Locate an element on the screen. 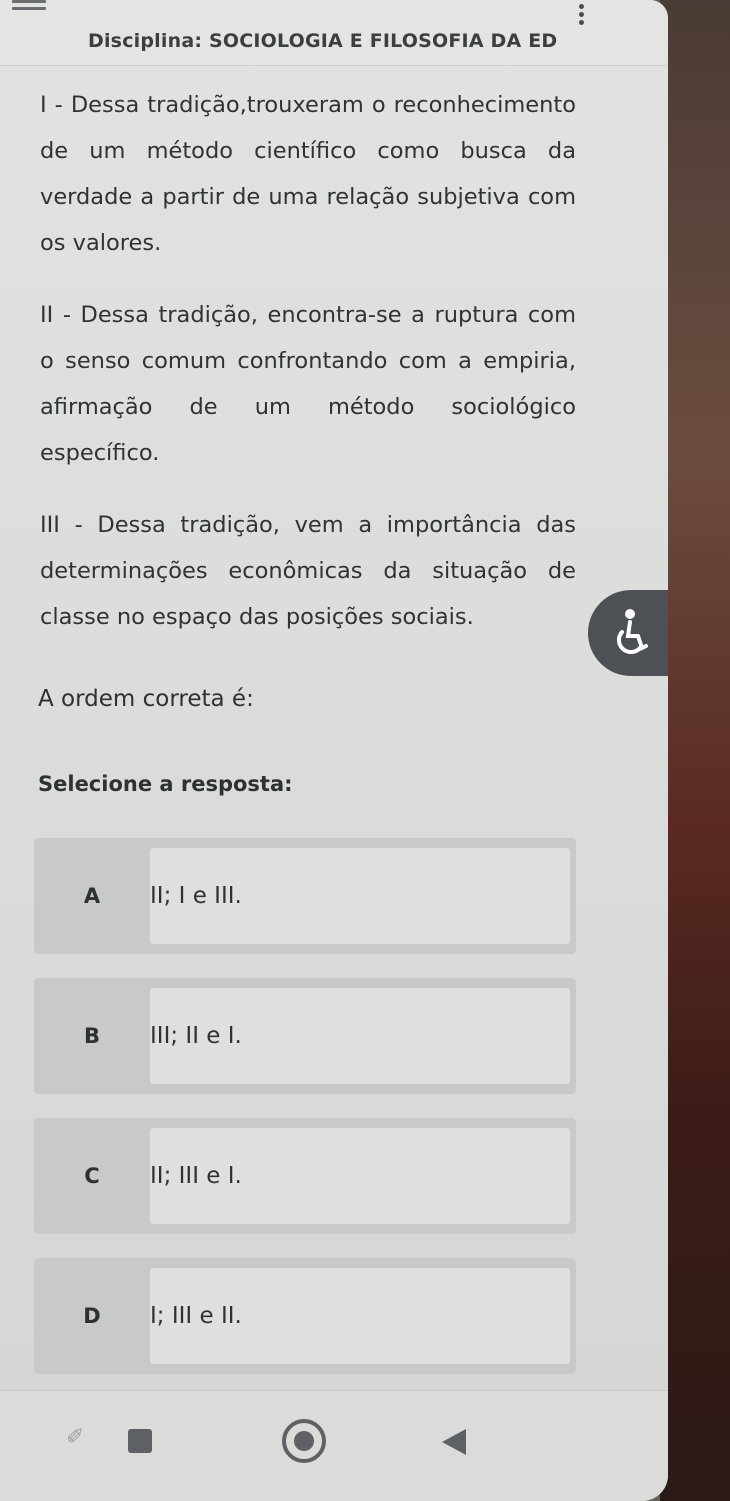 The width and height of the screenshot is (730, 1501). answer-option-b: B III; II e I. is located at coordinates (305, 1036).